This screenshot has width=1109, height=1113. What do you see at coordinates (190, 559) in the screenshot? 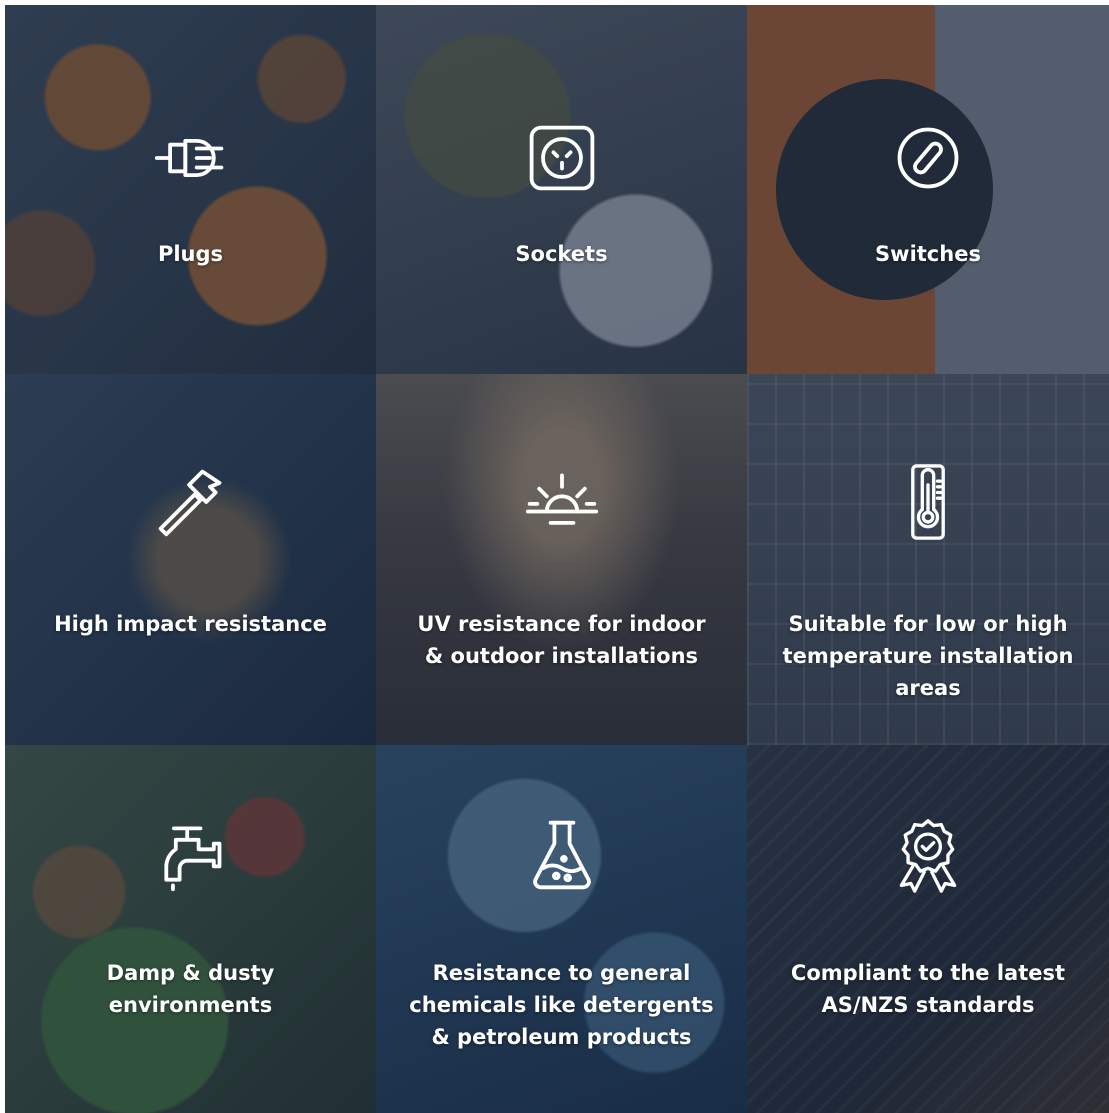
I see `tile-high-impact: High impact resistance` at bounding box center [190, 559].